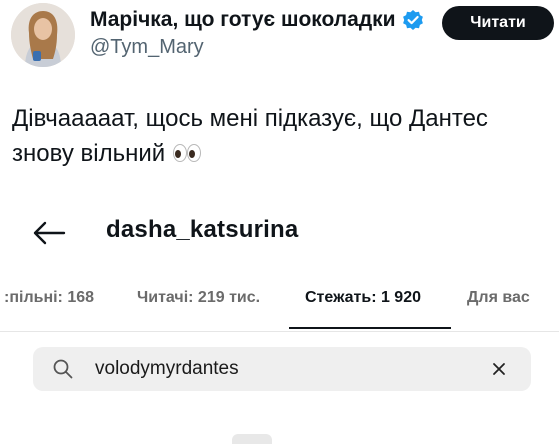  Describe the element at coordinates (49, 298) in the screenshot. I see `tab-mutual: :пільні: 168` at that location.